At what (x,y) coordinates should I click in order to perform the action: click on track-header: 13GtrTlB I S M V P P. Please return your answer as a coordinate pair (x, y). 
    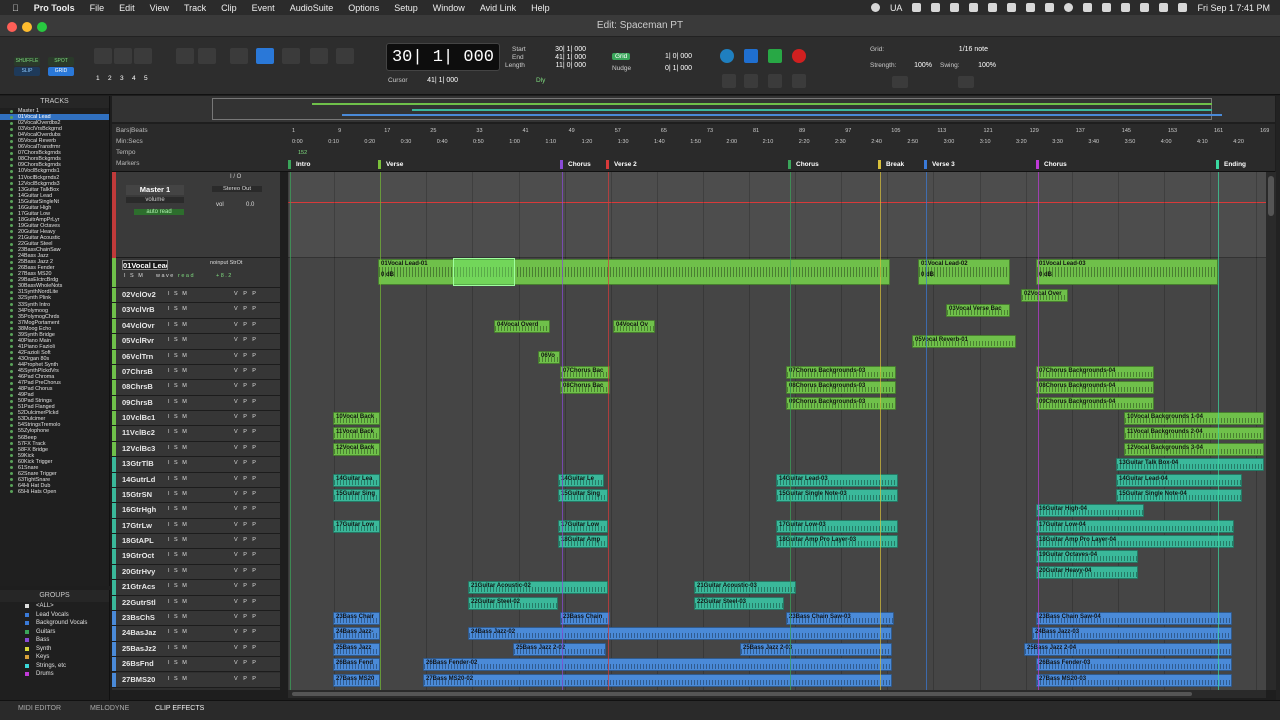
    Looking at the image, I should click on (196, 465).